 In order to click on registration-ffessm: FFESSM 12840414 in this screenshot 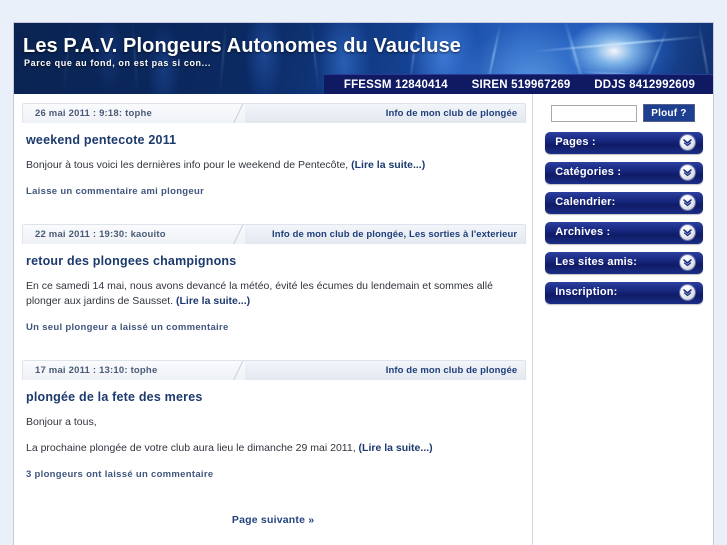, I will do `click(395, 84)`.